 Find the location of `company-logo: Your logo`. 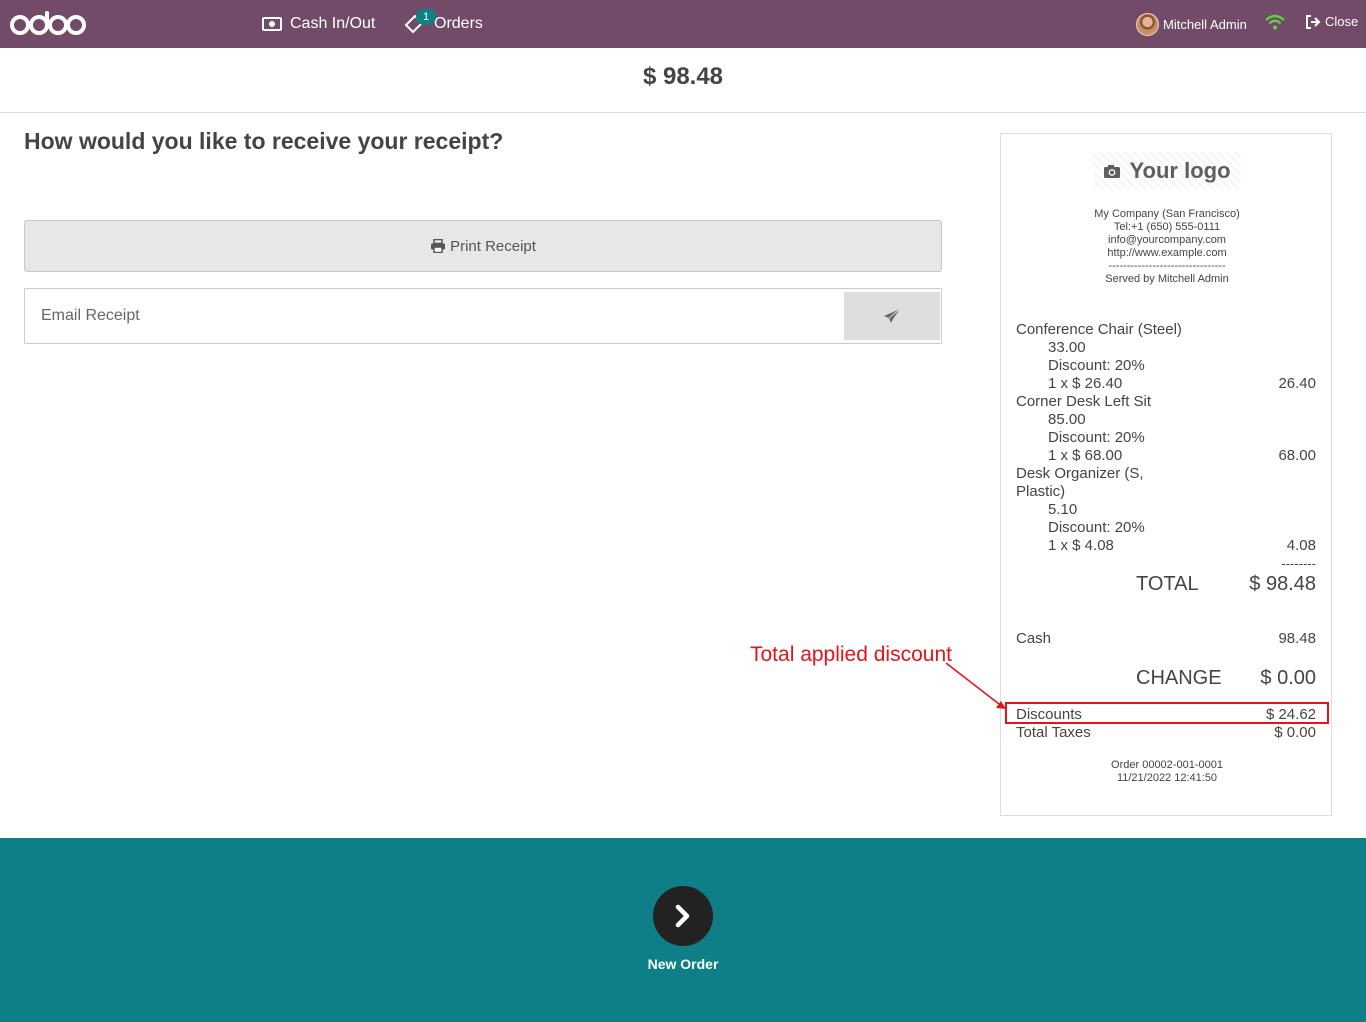

company-logo: Your logo is located at coordinates (1167, 171).